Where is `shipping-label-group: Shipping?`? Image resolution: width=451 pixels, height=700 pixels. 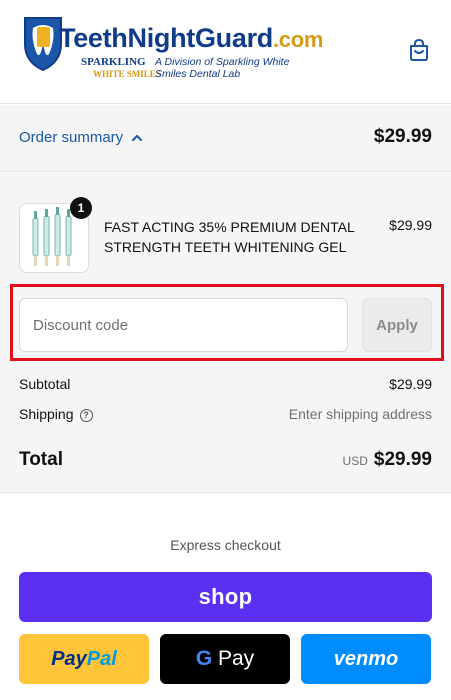
shipping-label-group: Shipping? is located at coordinates (56, 414).